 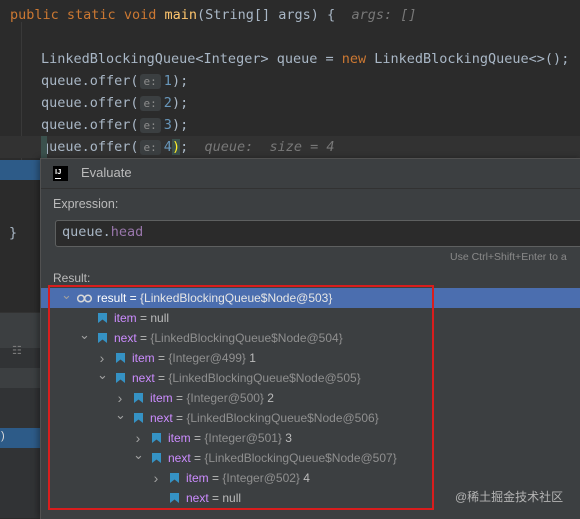 I want to click on tree-row-item: item = null, so click(x=310, y=318).